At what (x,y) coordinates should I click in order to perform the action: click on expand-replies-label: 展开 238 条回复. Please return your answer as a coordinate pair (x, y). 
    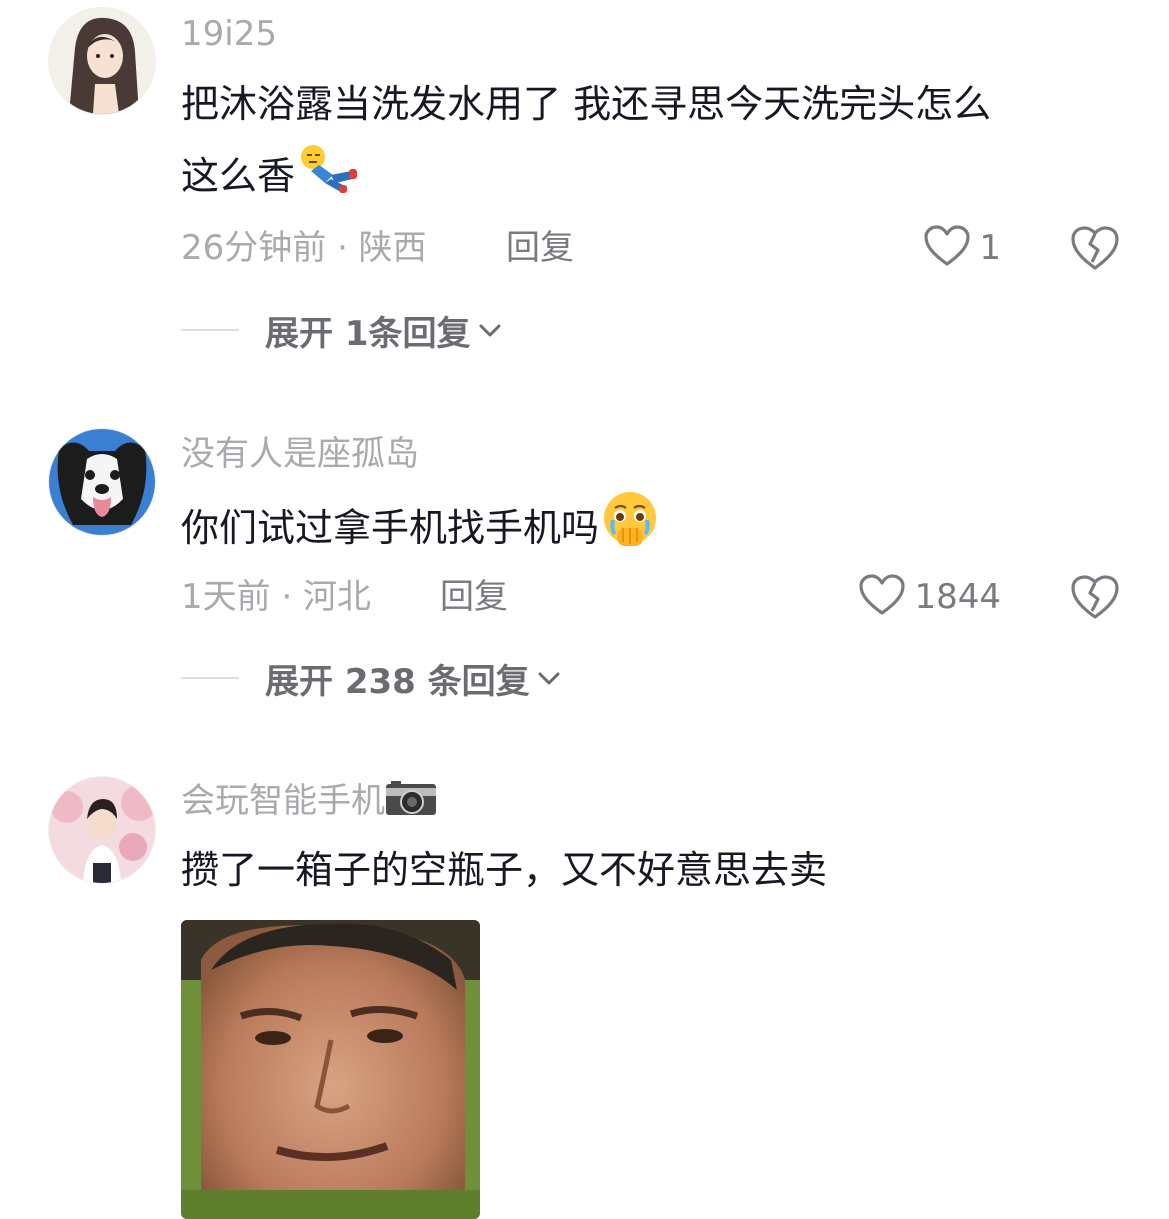
    Looking at the image, I should click on (397, 681).